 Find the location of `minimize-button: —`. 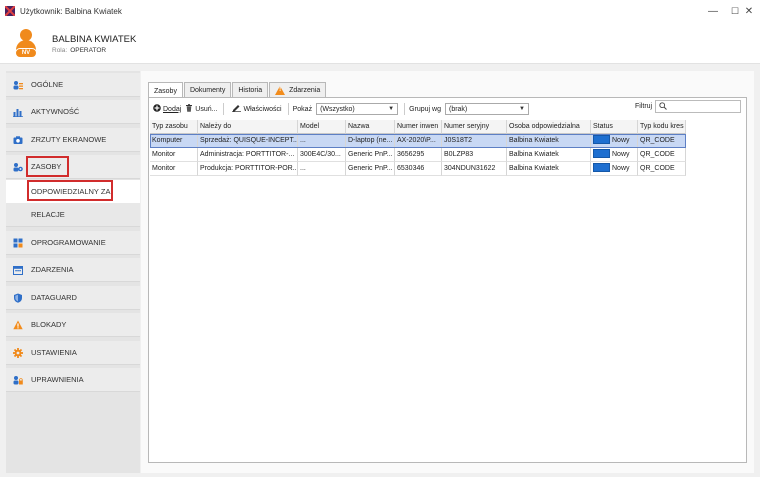

minimize-button: — is located at coordinates (713, 11).